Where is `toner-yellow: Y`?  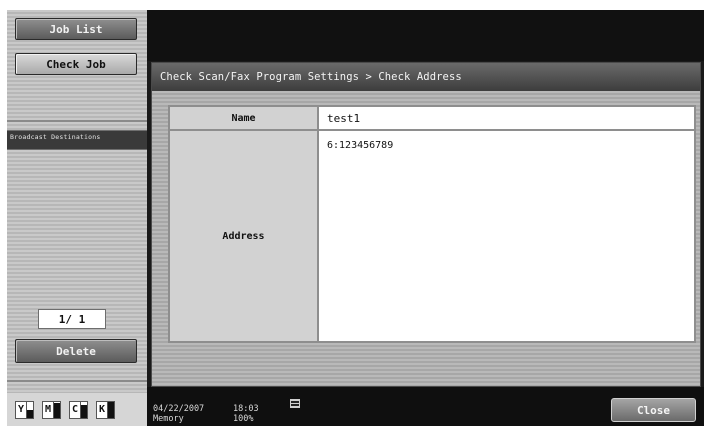 toner-yellow: Y is located at coordinates (24, 409).